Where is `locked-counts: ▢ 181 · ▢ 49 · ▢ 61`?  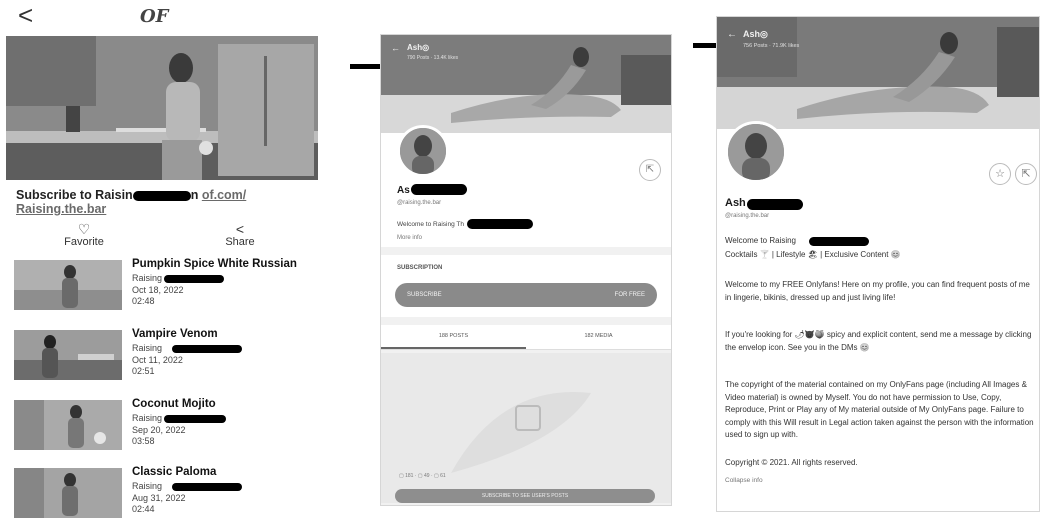
locked-counts: ▢ 181 · ▢ 49 · ▢ 61 is located at coordinates (422, 476).